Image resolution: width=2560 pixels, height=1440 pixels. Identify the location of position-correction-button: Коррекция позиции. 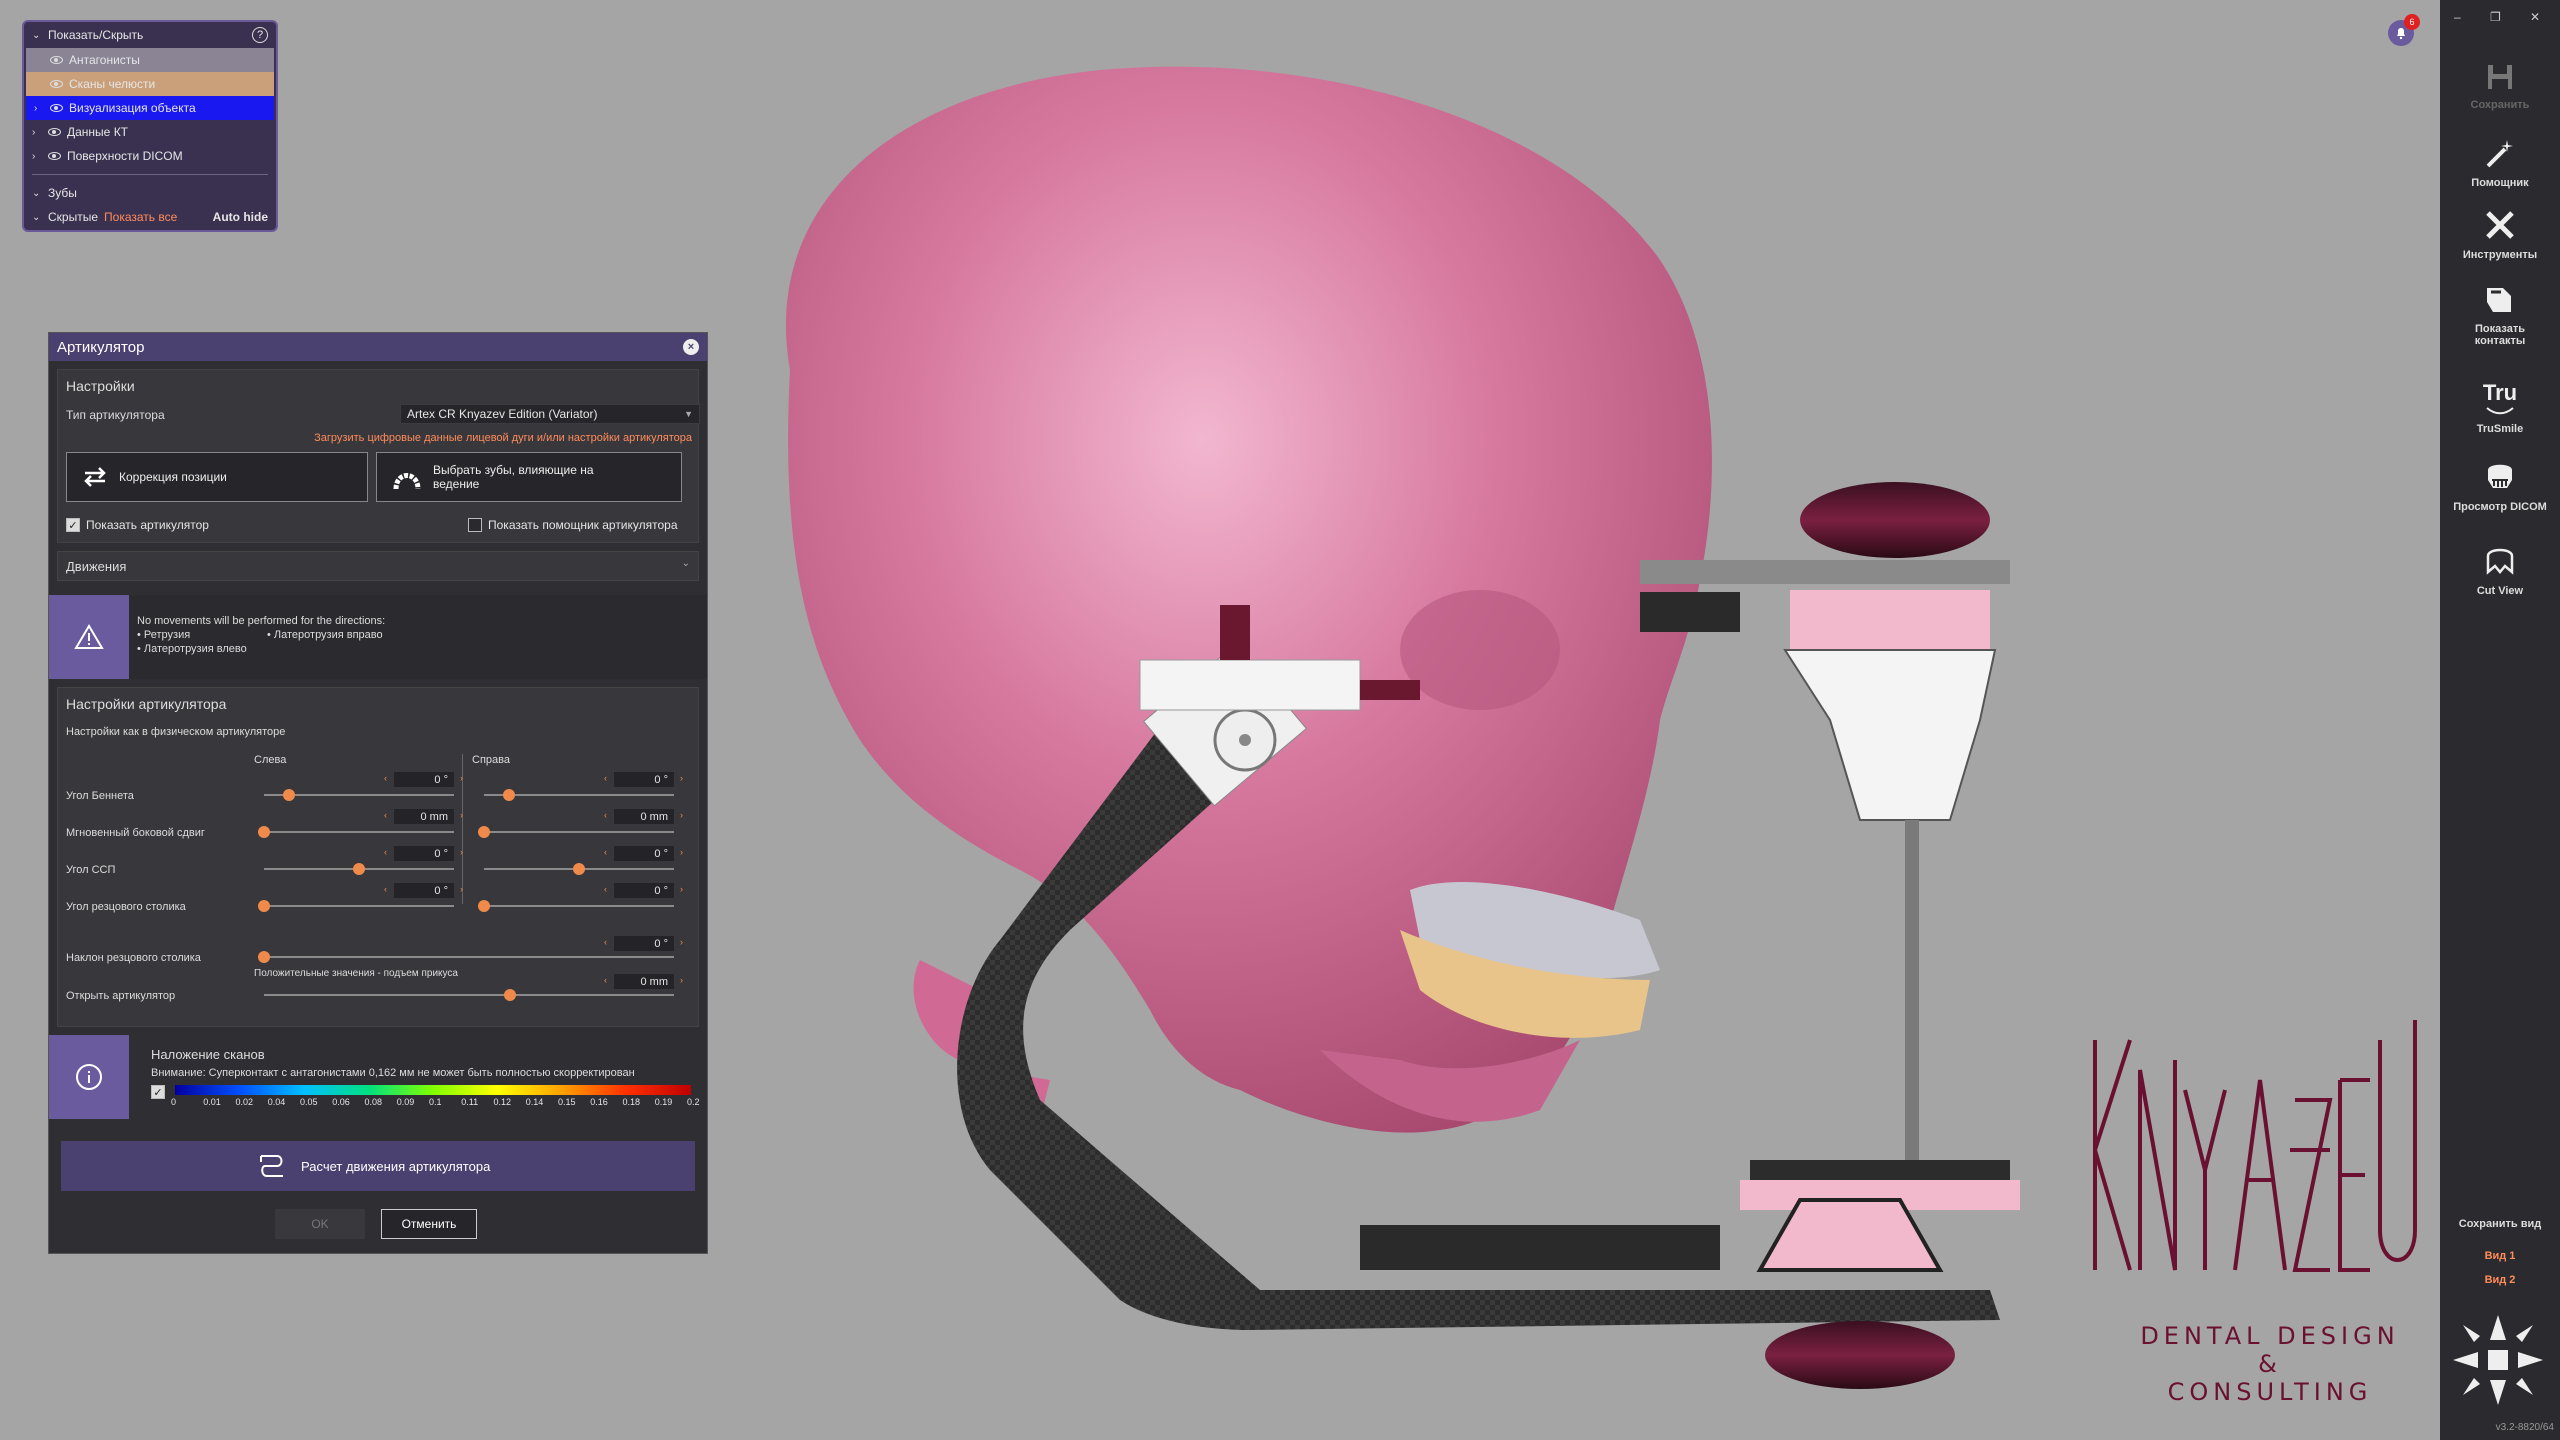
(217, 477).